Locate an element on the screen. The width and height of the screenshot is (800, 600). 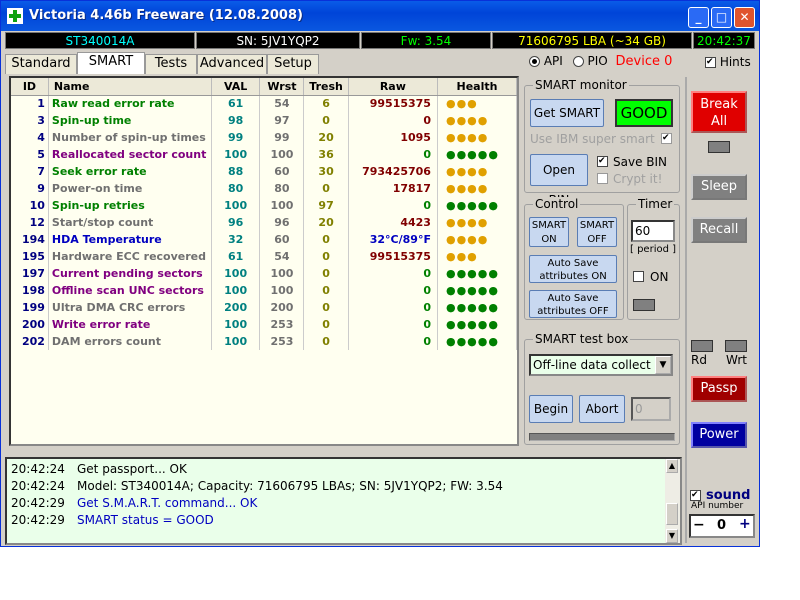
attr-name: Current pending sectors is located at coordinates (130, 273).